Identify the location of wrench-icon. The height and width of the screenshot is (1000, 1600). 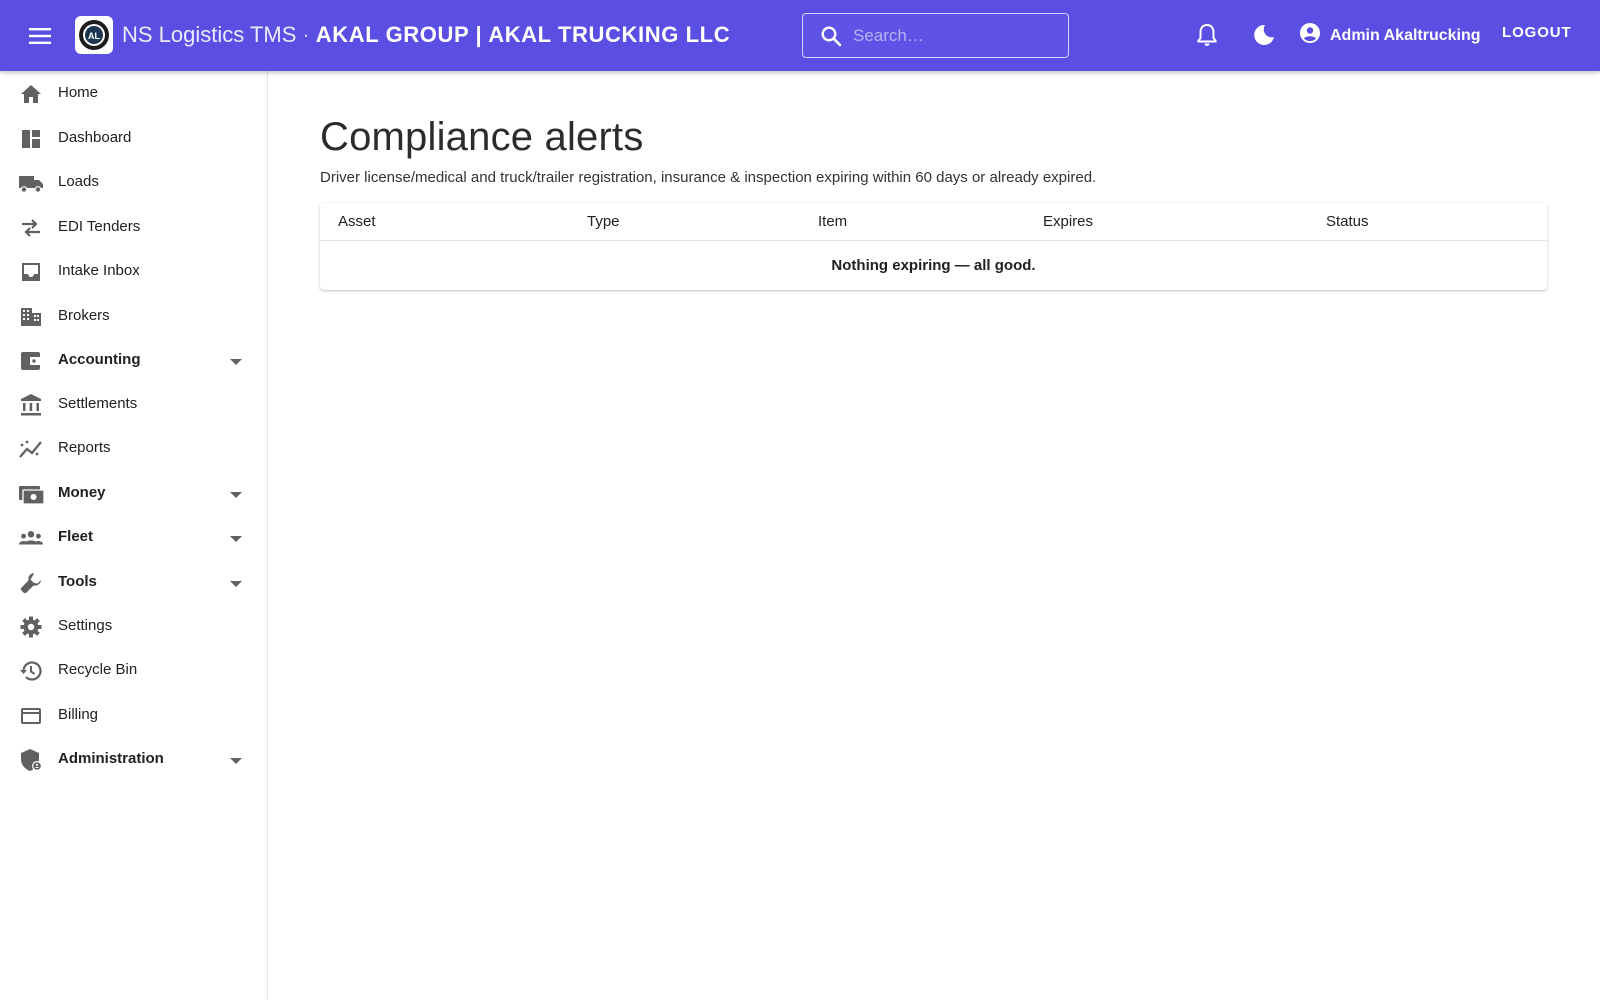
(31, 583).